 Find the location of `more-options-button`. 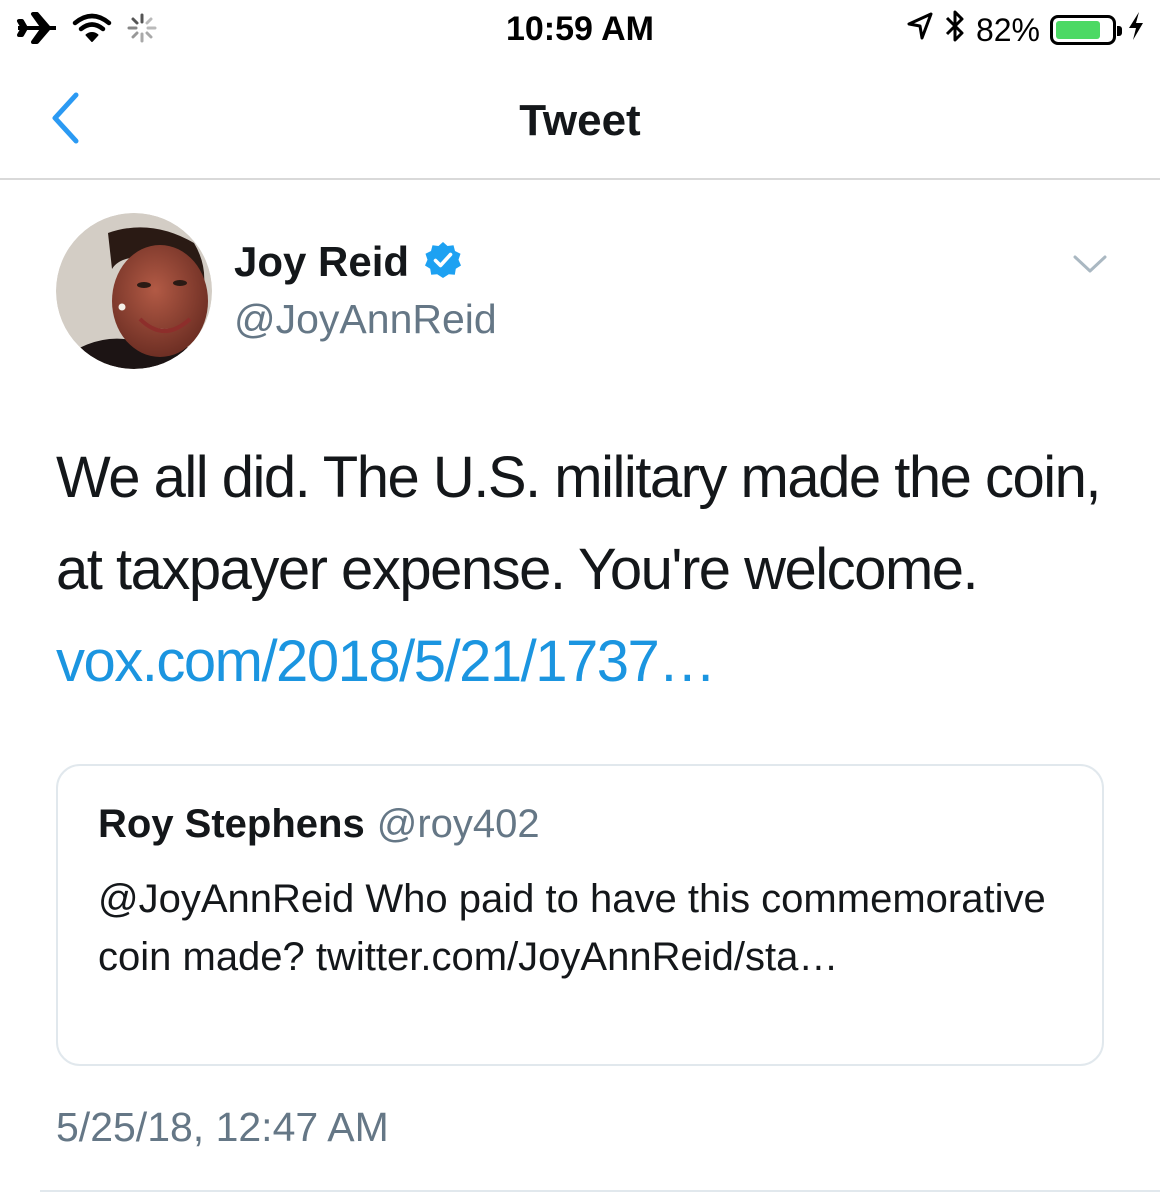

more-options-button is located at coordinates (1090, 266).